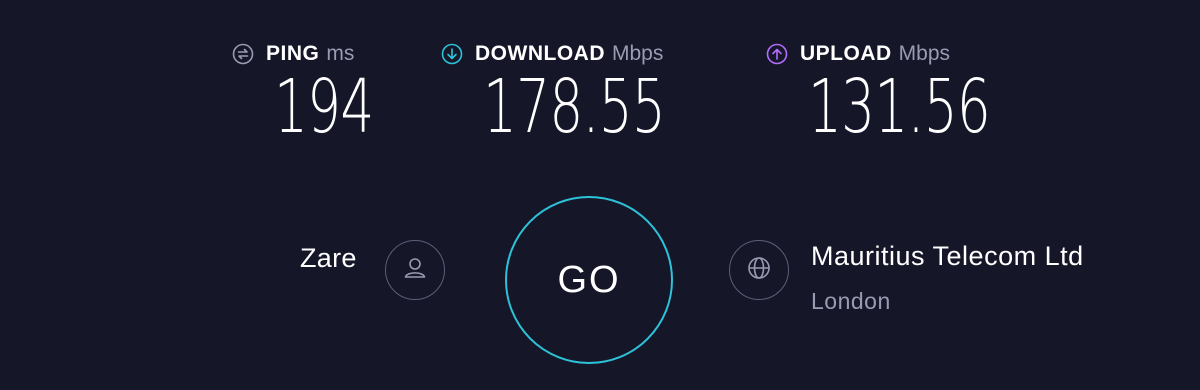 This screenshot has width=1200, height=390. I want to click on user-name: Zare, so click(328, 258).